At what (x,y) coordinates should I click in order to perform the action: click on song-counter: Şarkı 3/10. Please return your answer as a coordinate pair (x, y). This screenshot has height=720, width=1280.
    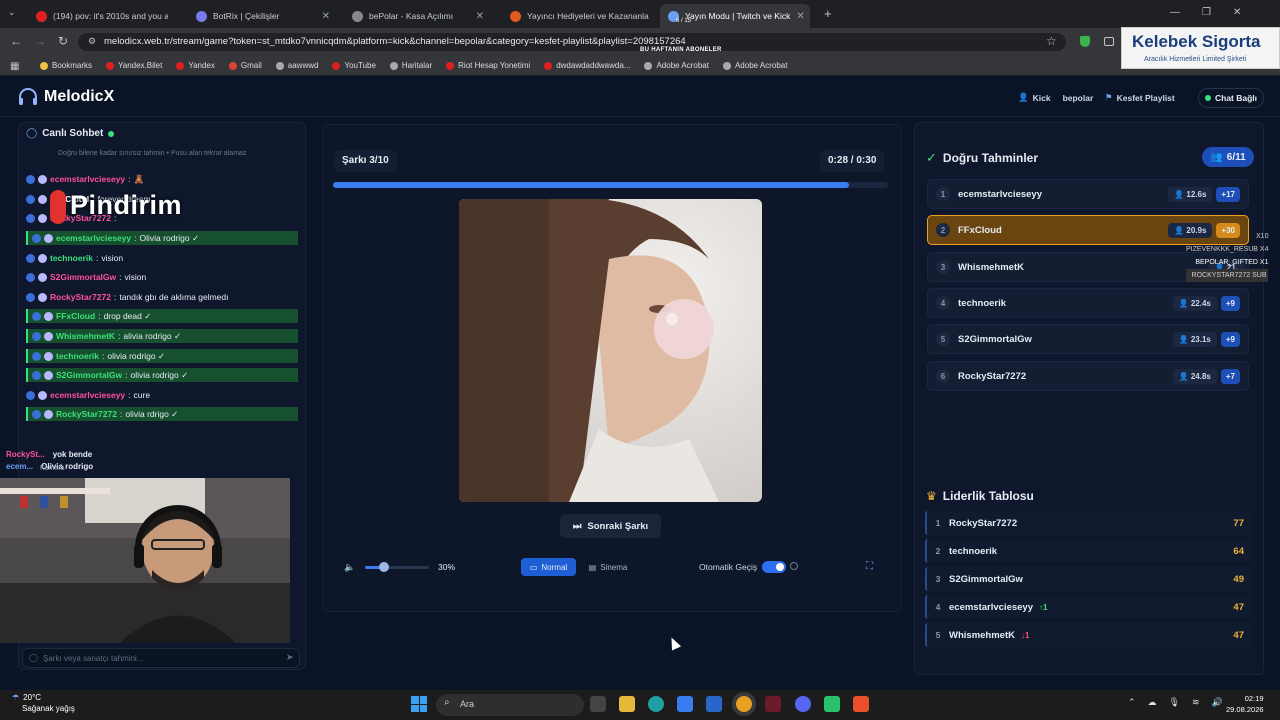
    Looking at the image, I should click on (365, 161).